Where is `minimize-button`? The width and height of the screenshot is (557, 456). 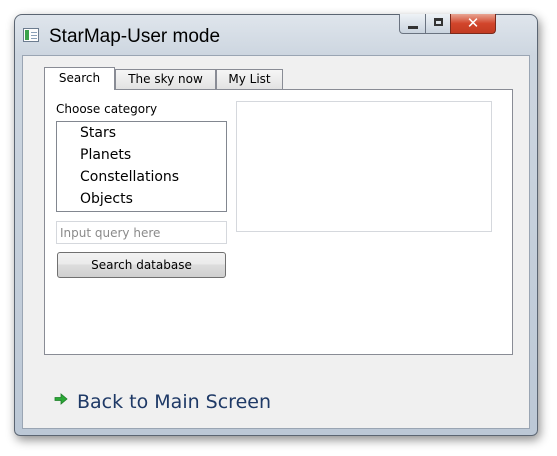 minimize-button is located at coordinates (412, 24).